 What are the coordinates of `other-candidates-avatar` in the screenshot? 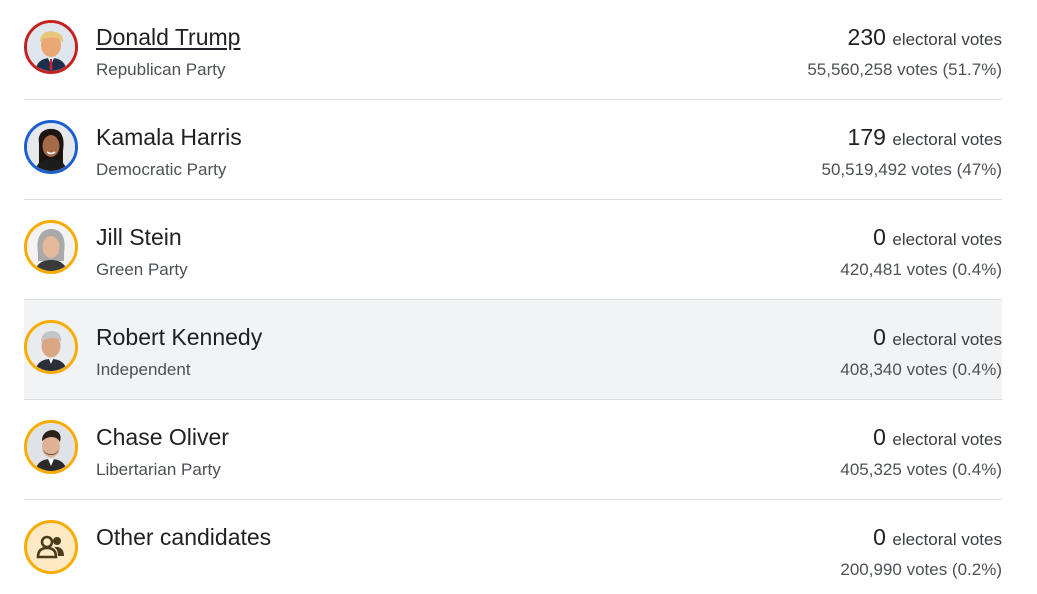 It's located at (51, 547).